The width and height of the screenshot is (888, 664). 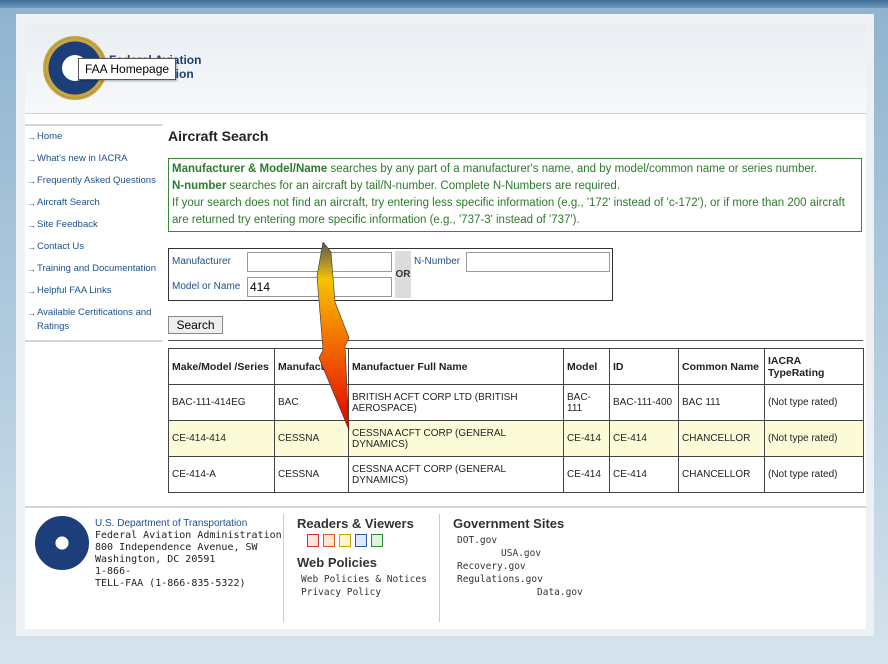 What do you see at coordinates (93, 247) in the screenshot?
I see `sidebar-item-contact-us: Contact Us` at bounding box center [93, 247].